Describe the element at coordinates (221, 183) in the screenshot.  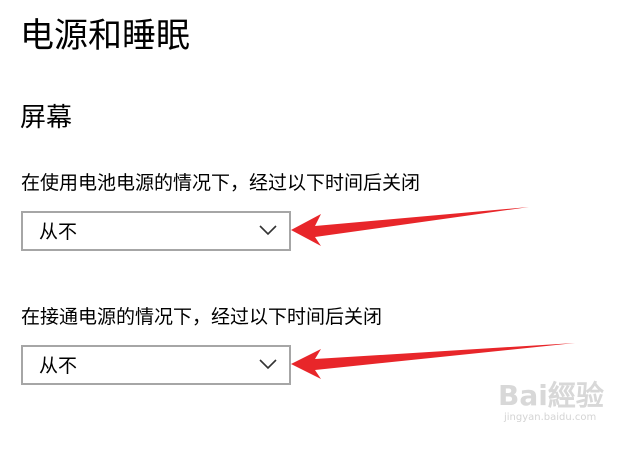
I see `battery-screen-off-label: 在使用电池电源的情况下，经过以下时间后关闭` at that location.